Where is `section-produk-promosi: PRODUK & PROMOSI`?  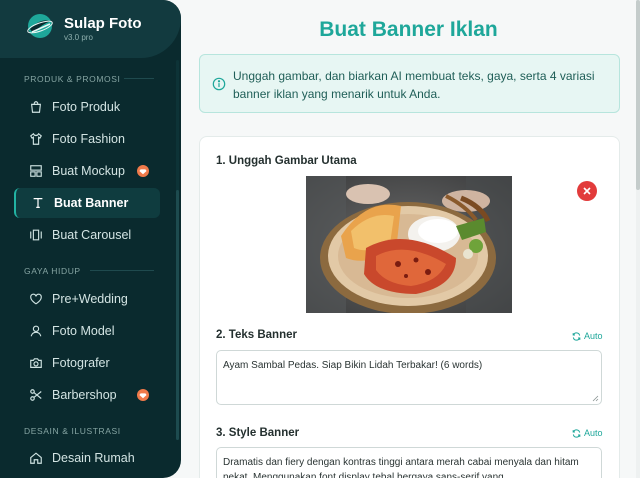
section-produk-promosi: PRODUK & PROMOSI is located at coordinates (72, 79).